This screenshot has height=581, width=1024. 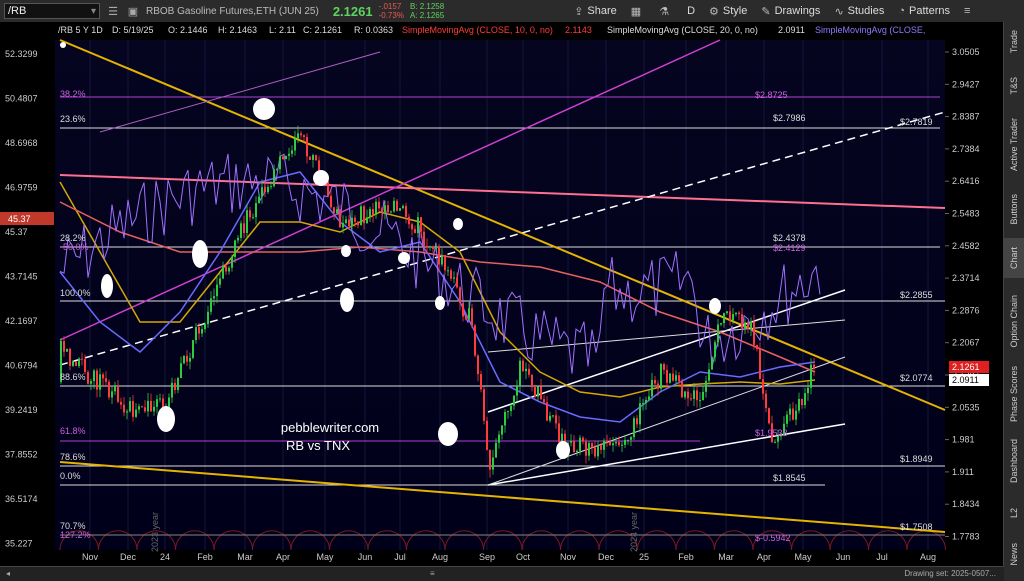 I want to click on share-icon: ⇪, so click(x=579, y=11).